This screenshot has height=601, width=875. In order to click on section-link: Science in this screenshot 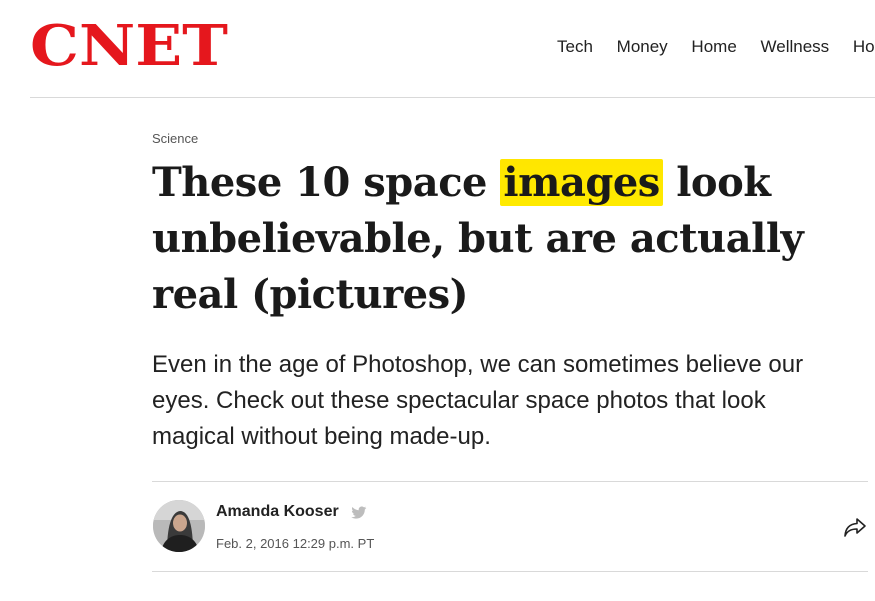, I will do `click(175, 138)`.